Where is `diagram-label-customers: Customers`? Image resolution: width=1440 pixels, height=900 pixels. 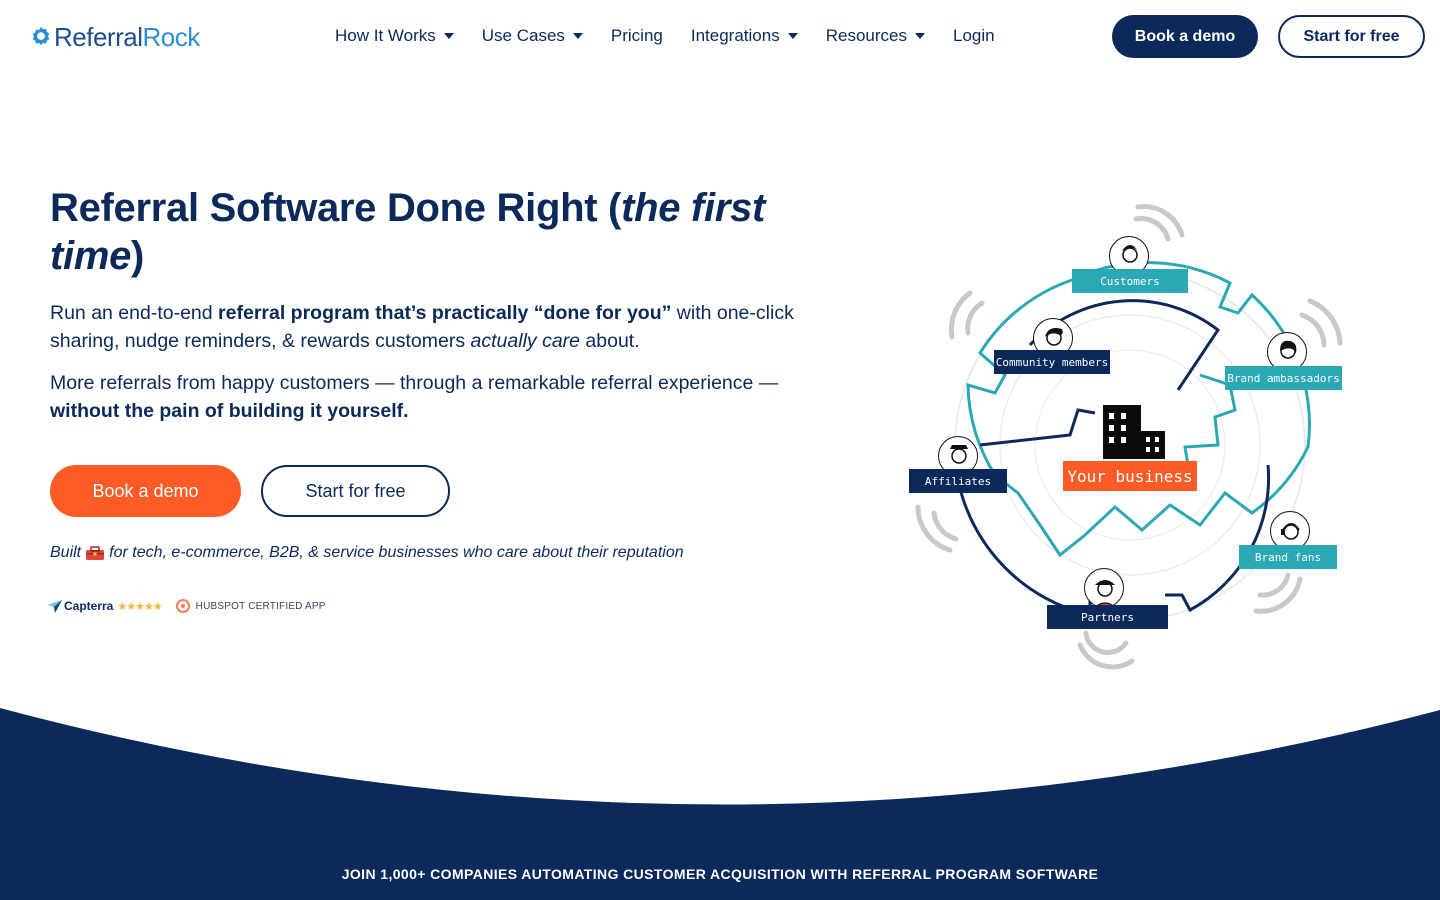
diagram-label-customers: Customers is located at coordinates (1130, 281).